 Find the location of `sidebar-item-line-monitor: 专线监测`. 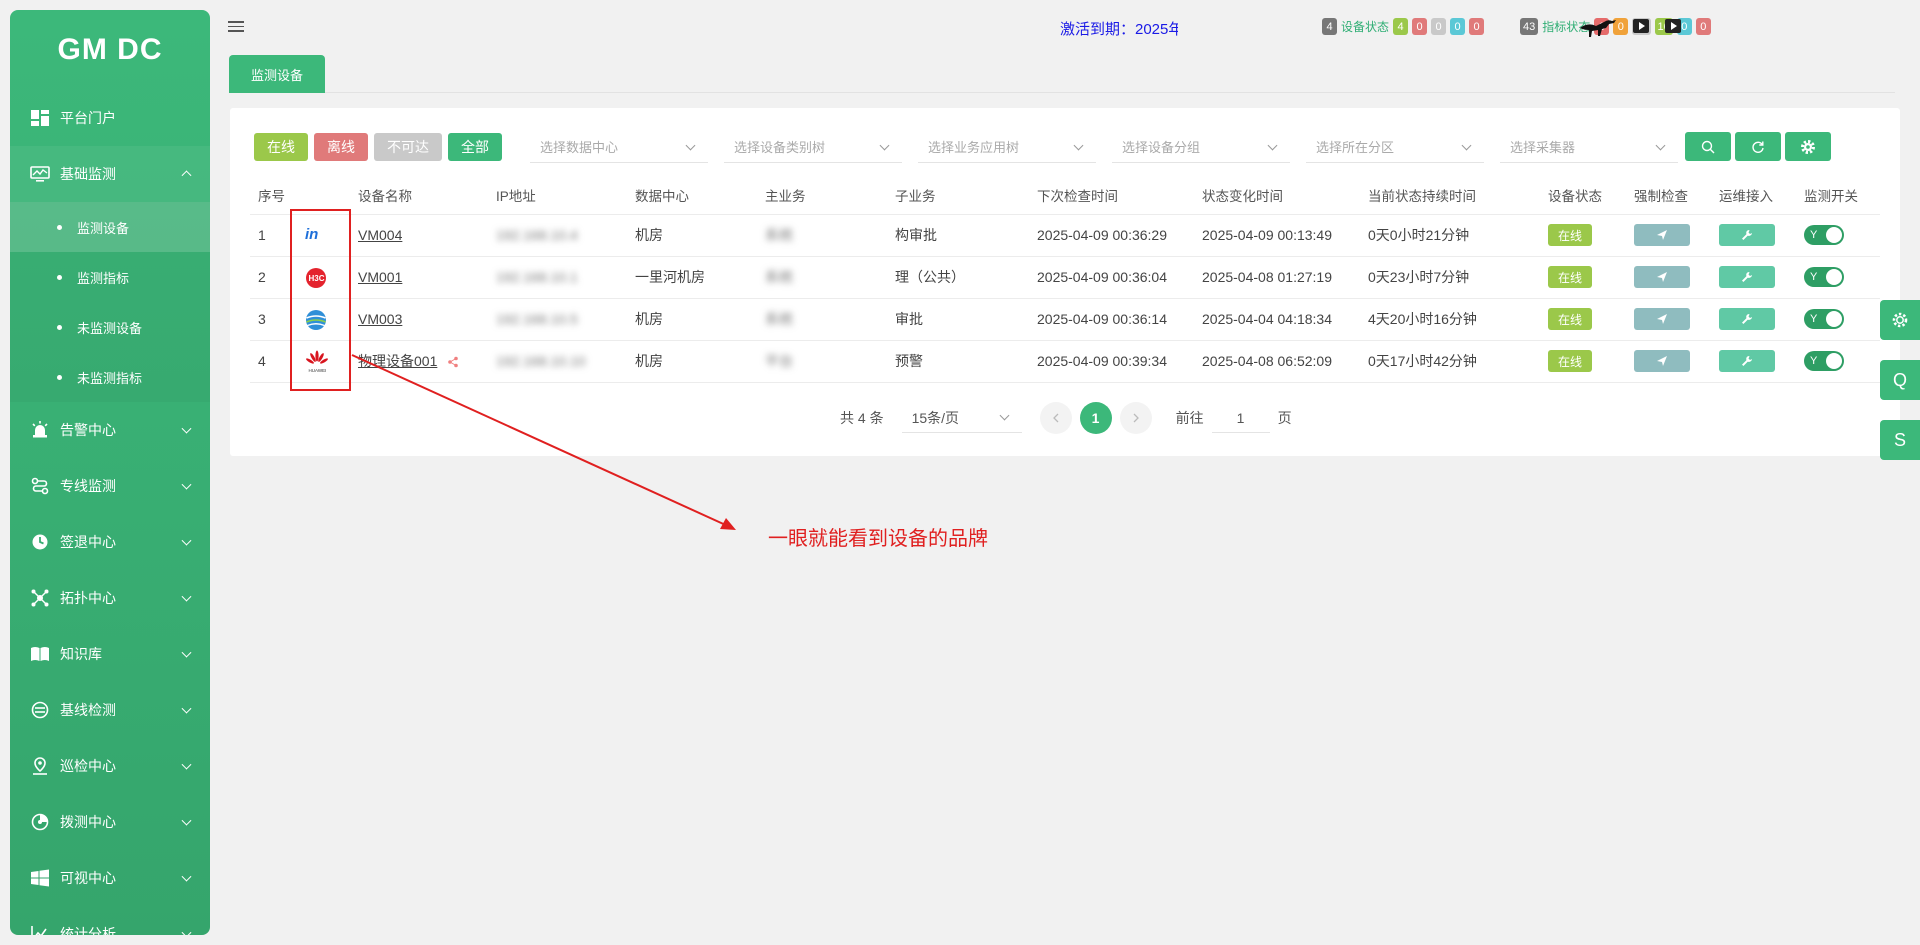

sidebar-item-line-monitor: 专线监测 is located at coordinates (110, 486).